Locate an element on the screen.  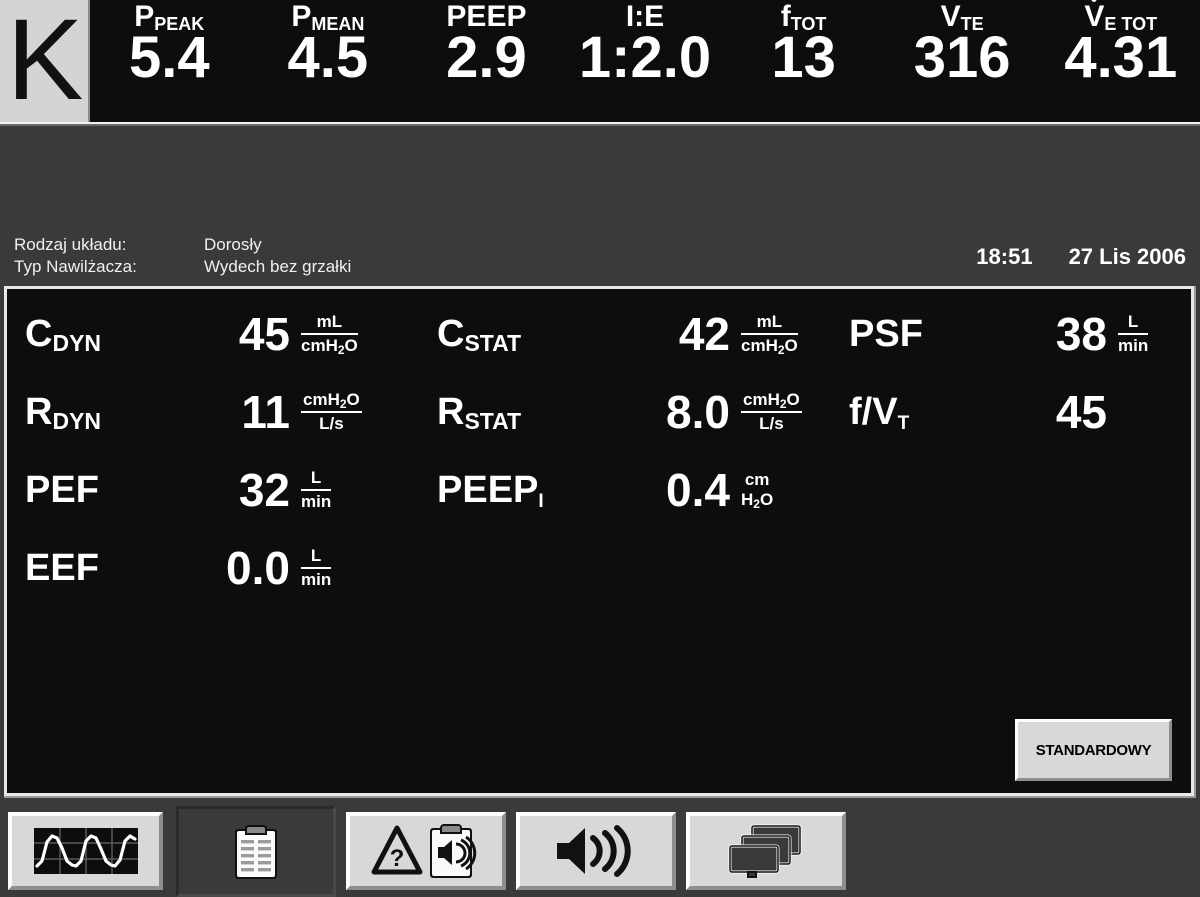
header-metric-peep: PEEP 2.9 is located at coordinates (486, 61).